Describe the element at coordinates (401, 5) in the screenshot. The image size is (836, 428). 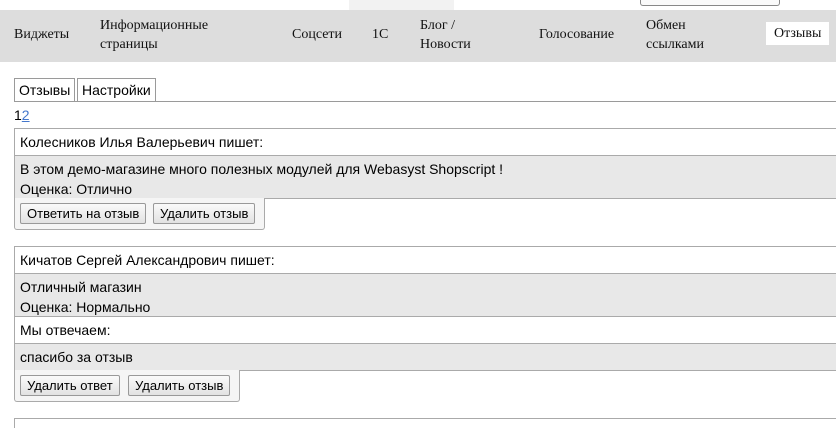
I see `top-tab-remnant` at that location.